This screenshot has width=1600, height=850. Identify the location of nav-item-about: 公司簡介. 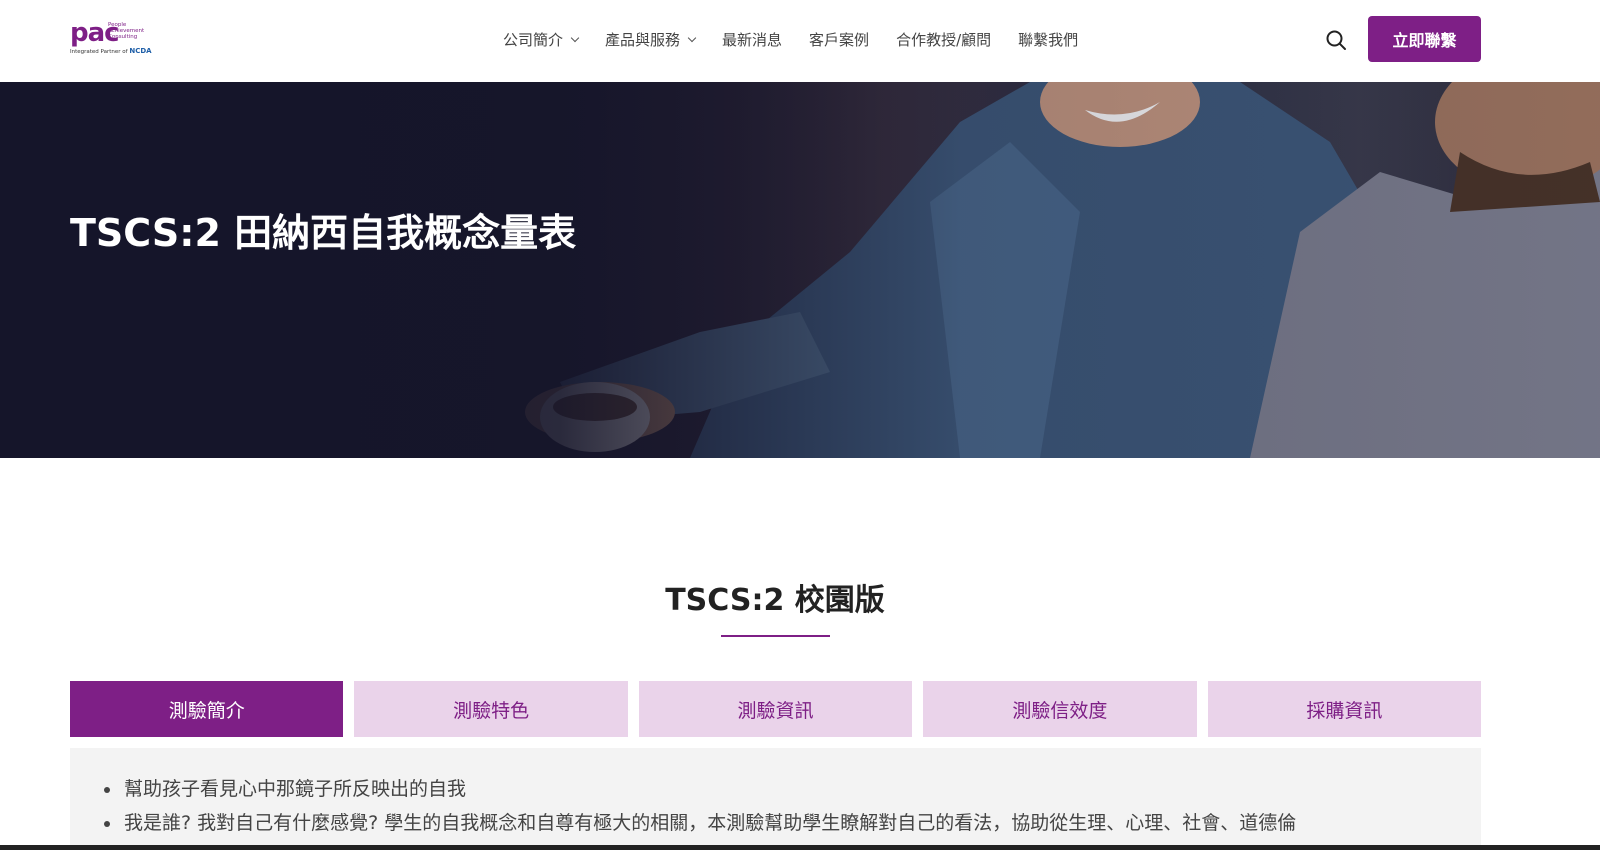
(541, 39).